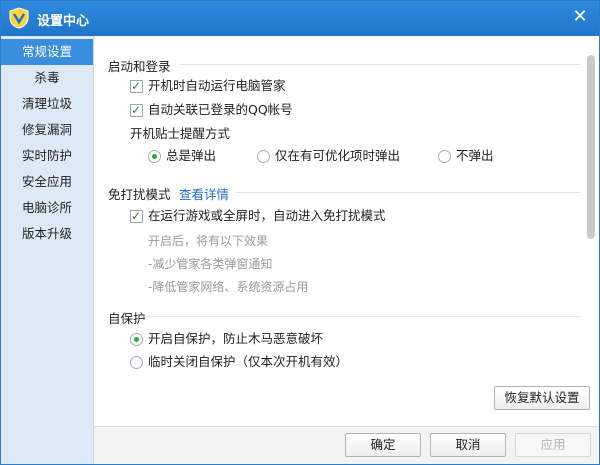  I want to click on link-qq-checkbox: ✓ 自动关联已登录的QQ帐号, so click(280, 110).